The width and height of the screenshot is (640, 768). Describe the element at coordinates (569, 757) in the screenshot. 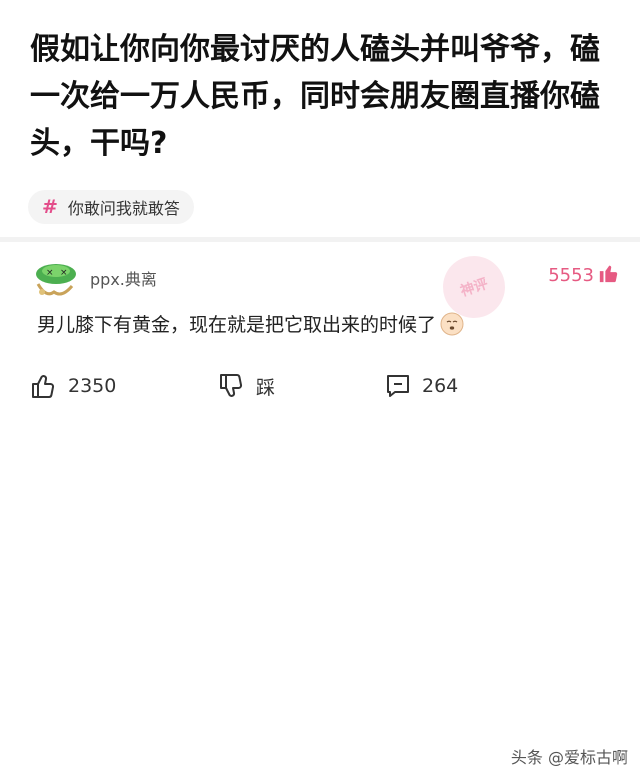

I see `source-watermark: 头条 @爱标古啊` at that location.